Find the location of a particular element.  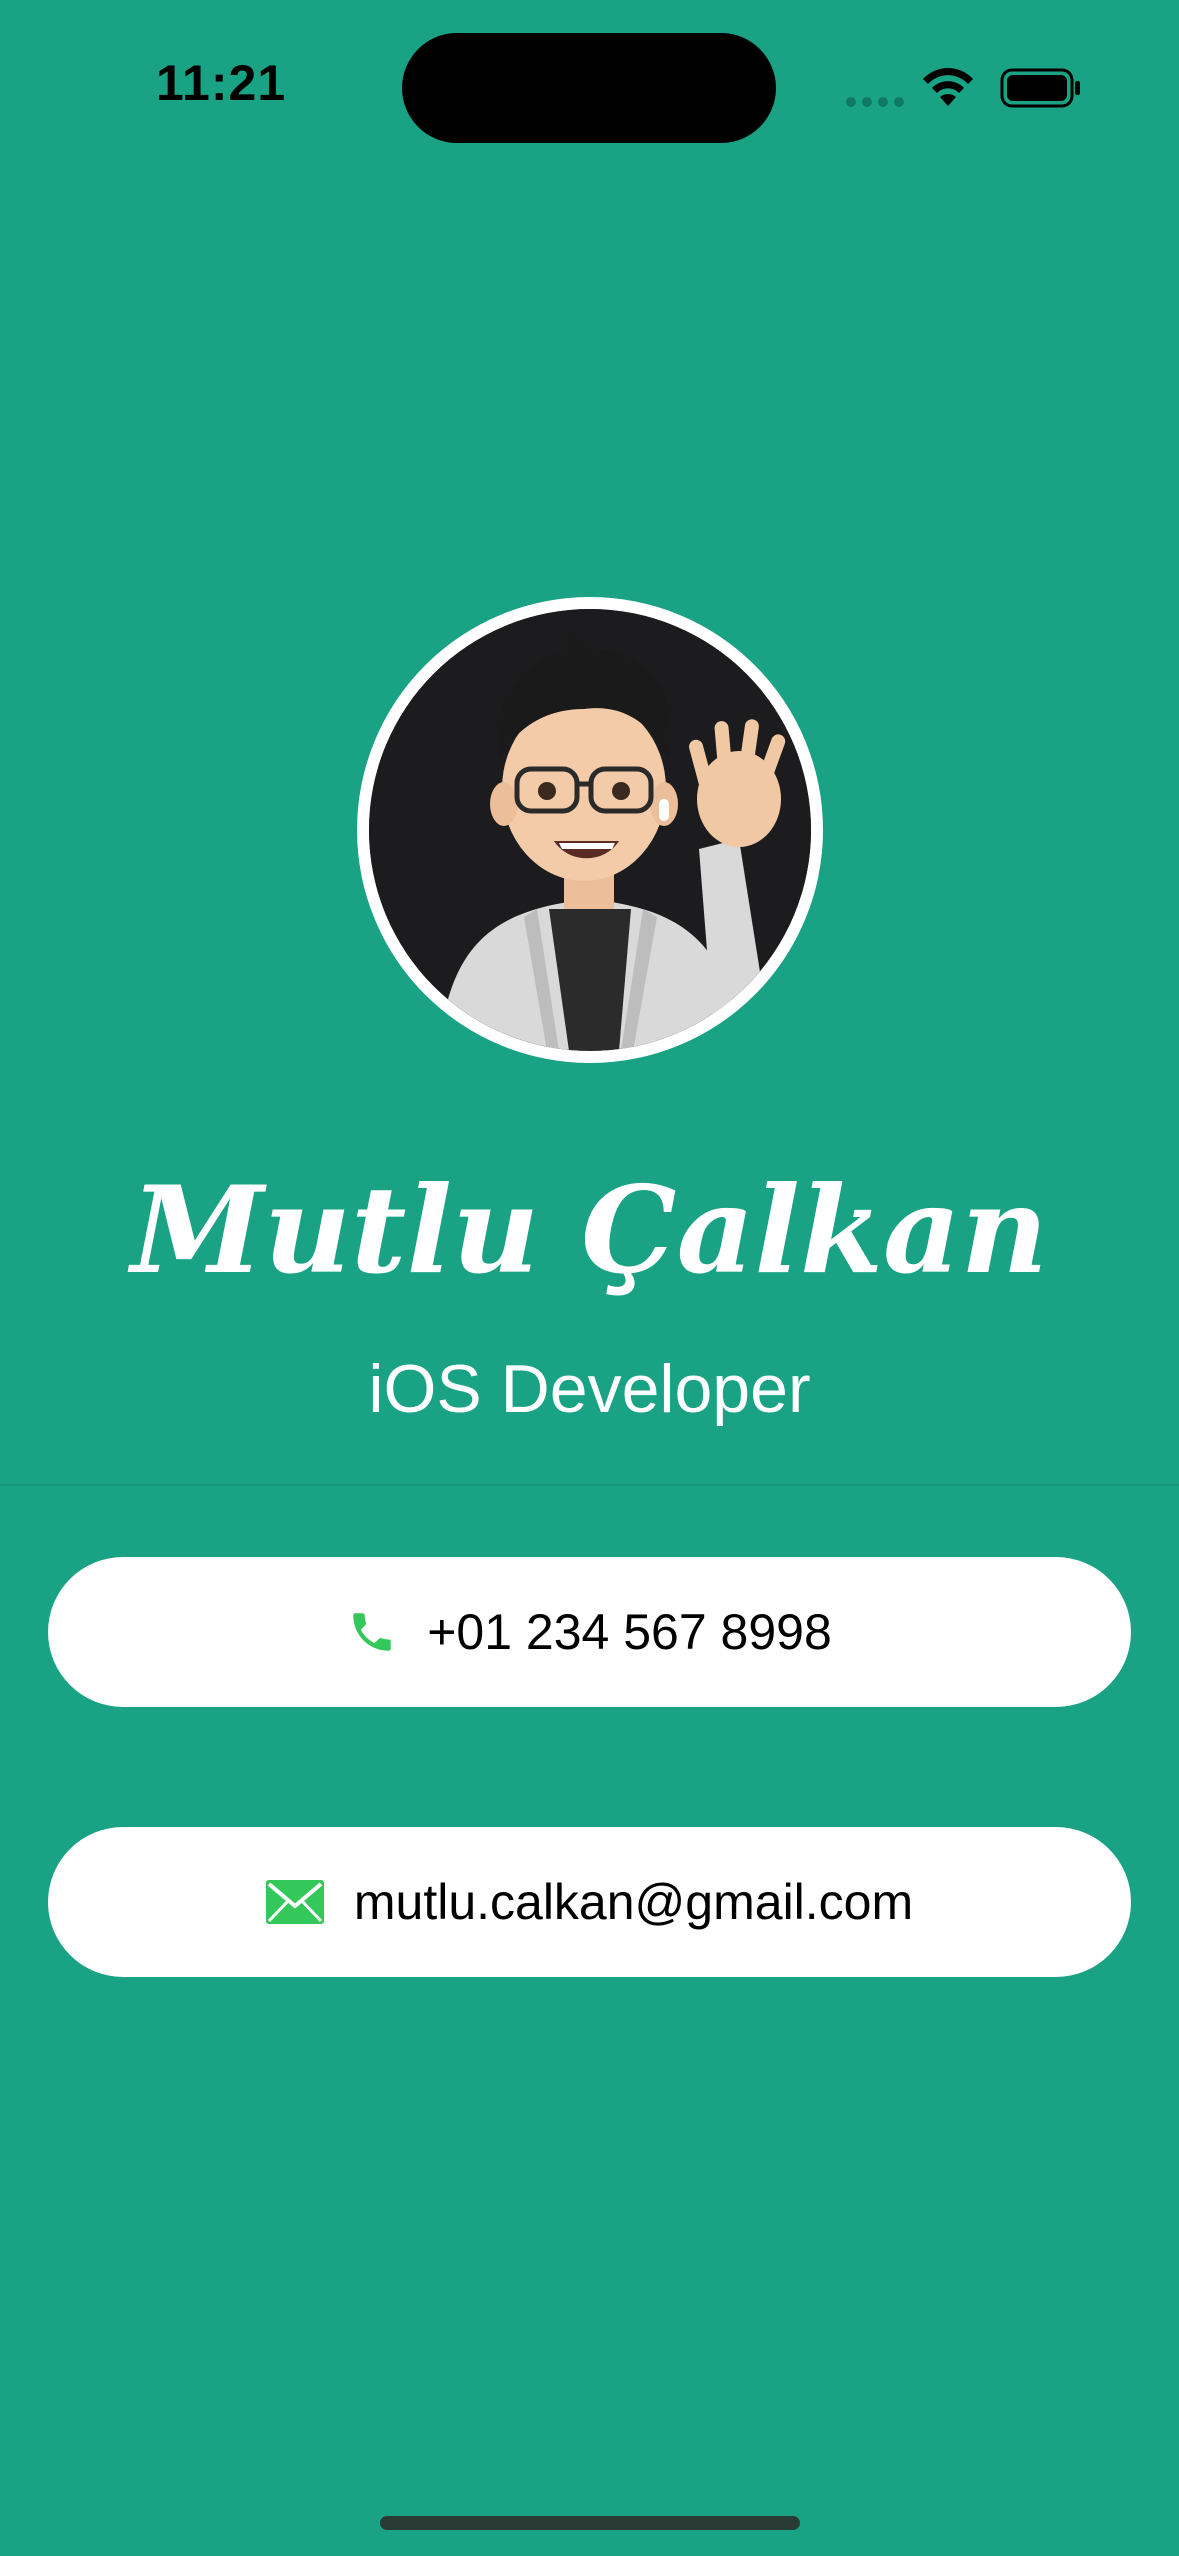

cellular-signal-icon is located at coordinates (875, 102).